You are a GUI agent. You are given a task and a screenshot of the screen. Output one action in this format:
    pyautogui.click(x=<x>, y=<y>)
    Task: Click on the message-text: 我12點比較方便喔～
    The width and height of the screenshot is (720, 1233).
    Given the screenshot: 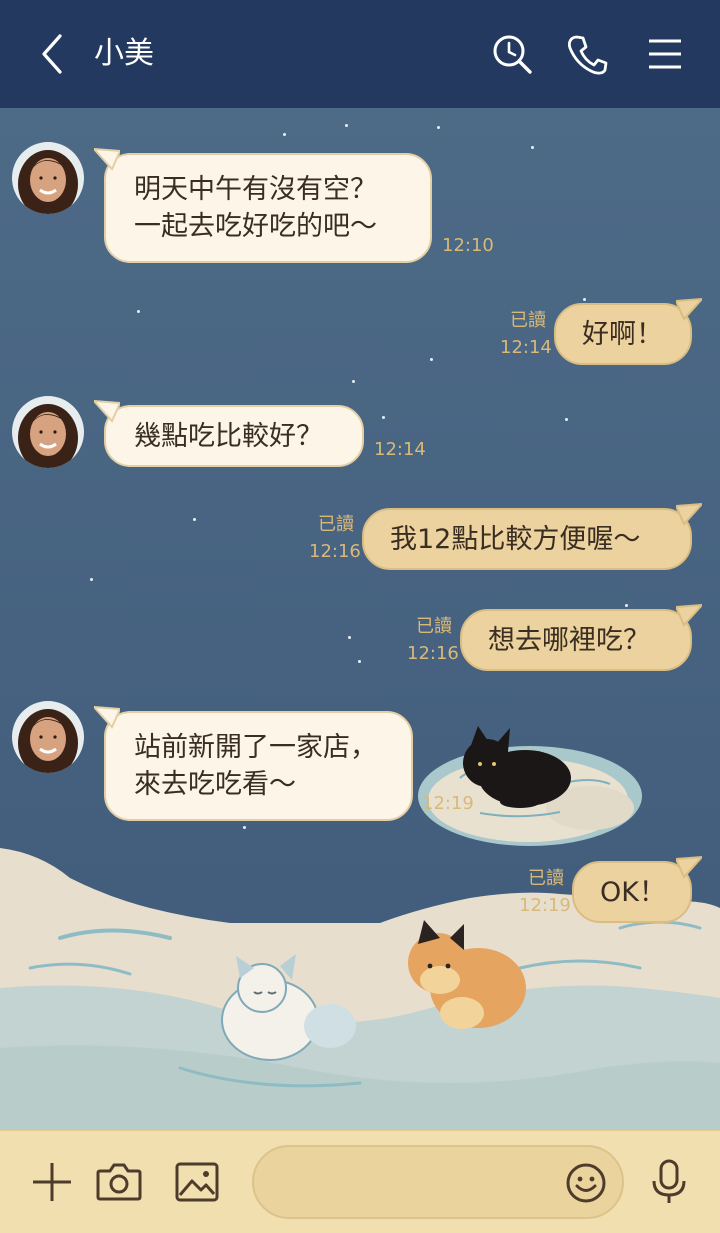 What is the action you would take?
    pyautogui.click(x=515, y=539)
    